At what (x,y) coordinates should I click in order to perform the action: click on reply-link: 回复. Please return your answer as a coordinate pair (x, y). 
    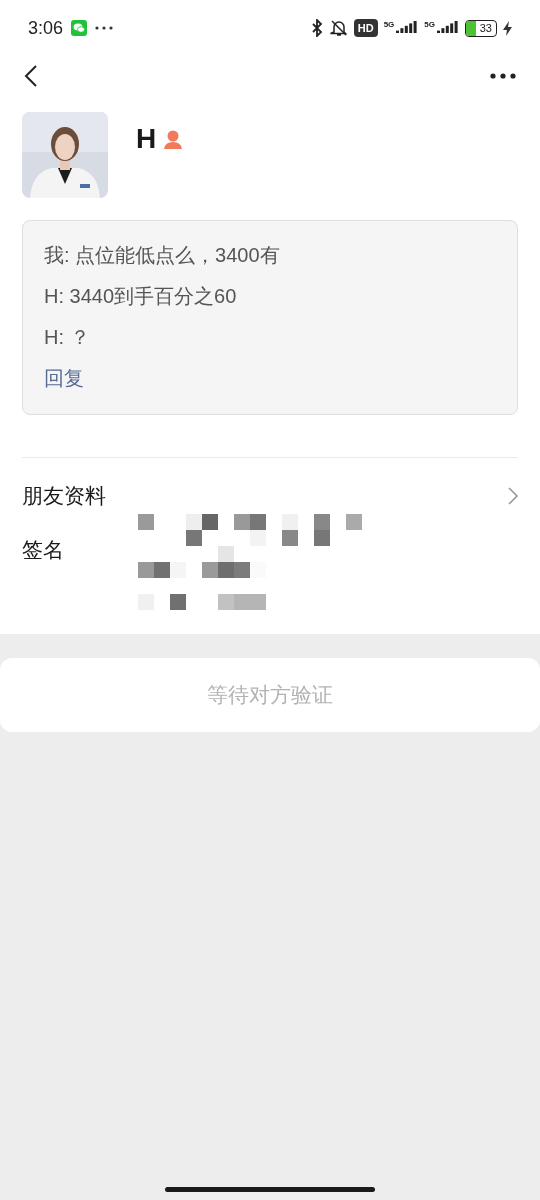
    Looking at the image, I should click on (64, 378).